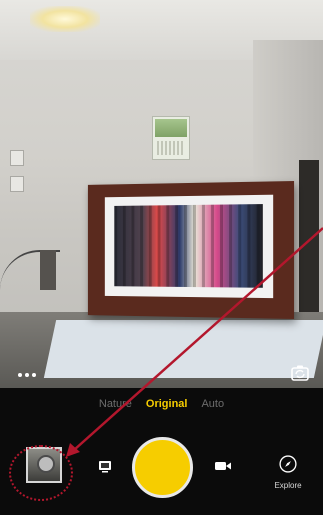 Image resolution: width=323 pixels, height=515 pixels. Describe the element at coordinates (288, 464) in the screenshot. I see `compass-icon` at that location.